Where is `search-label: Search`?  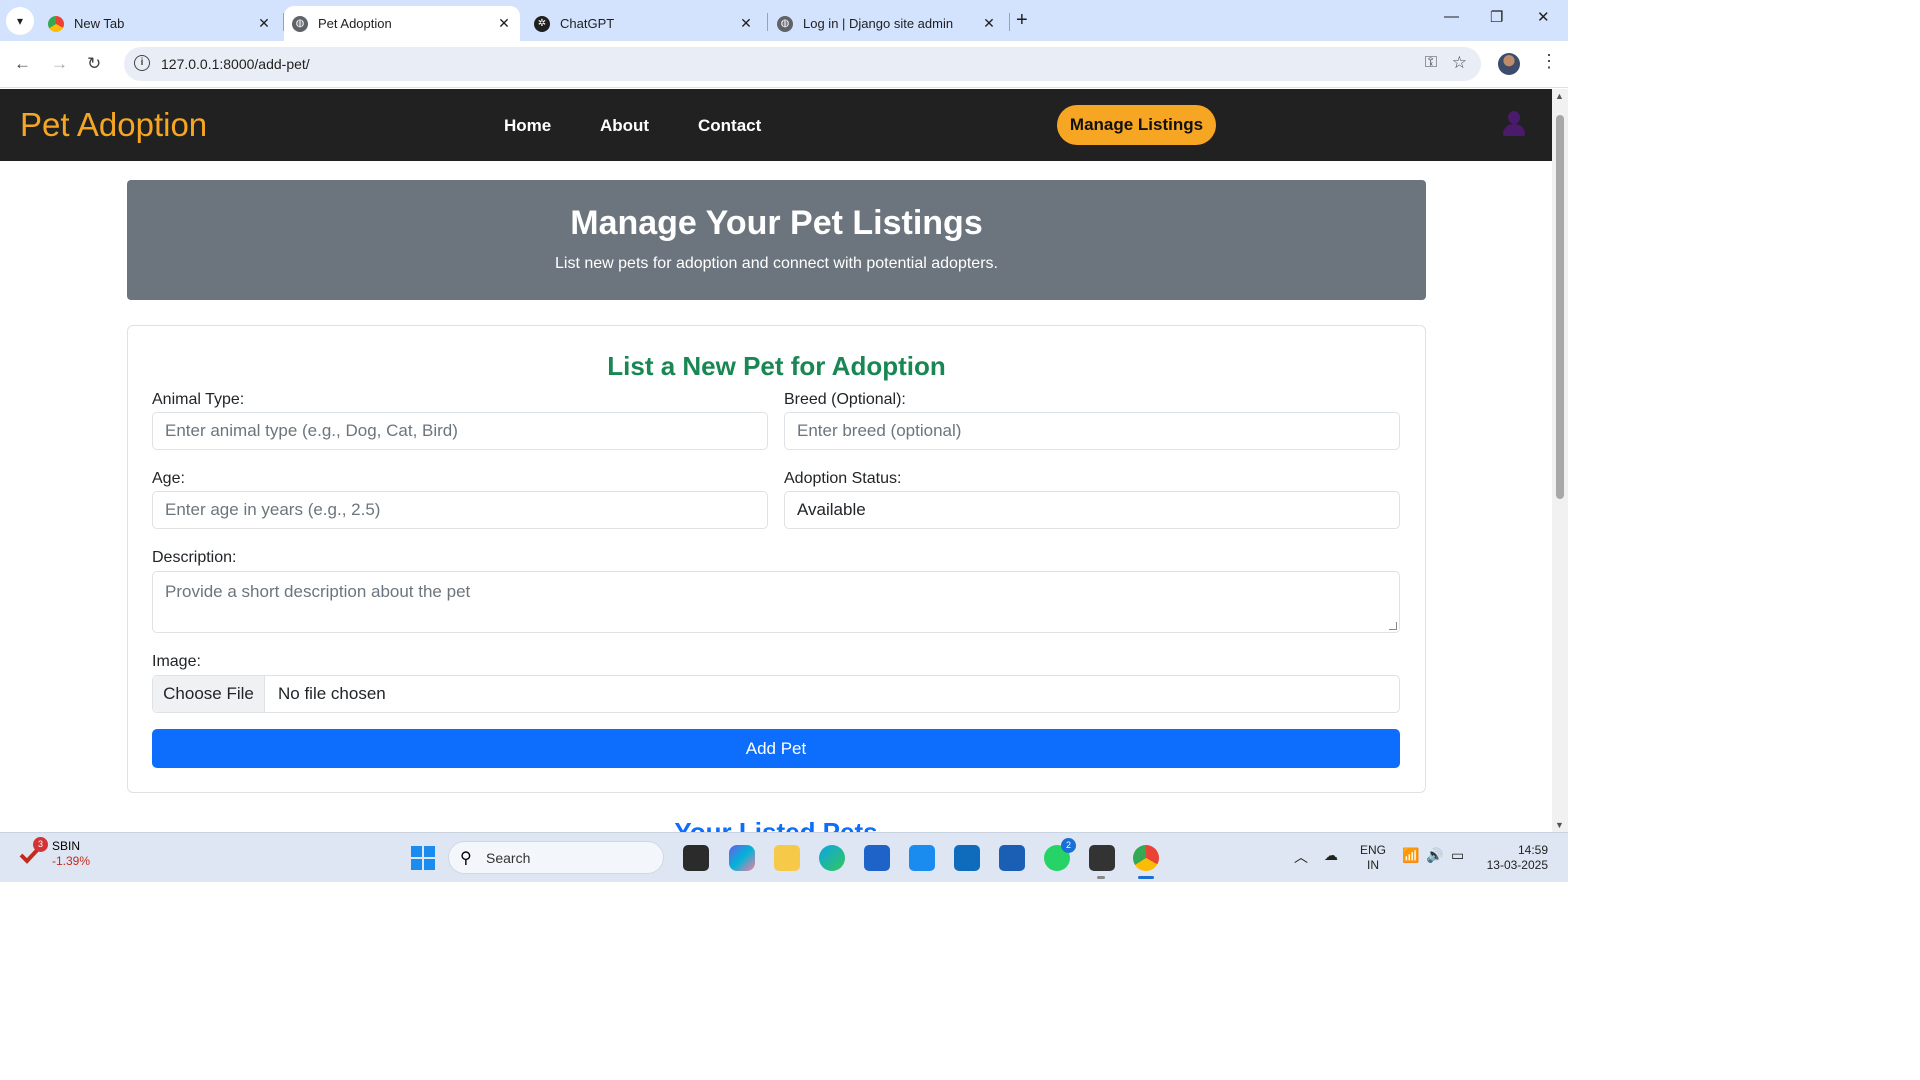
search-label: Search is located at coordinates (508, 858).